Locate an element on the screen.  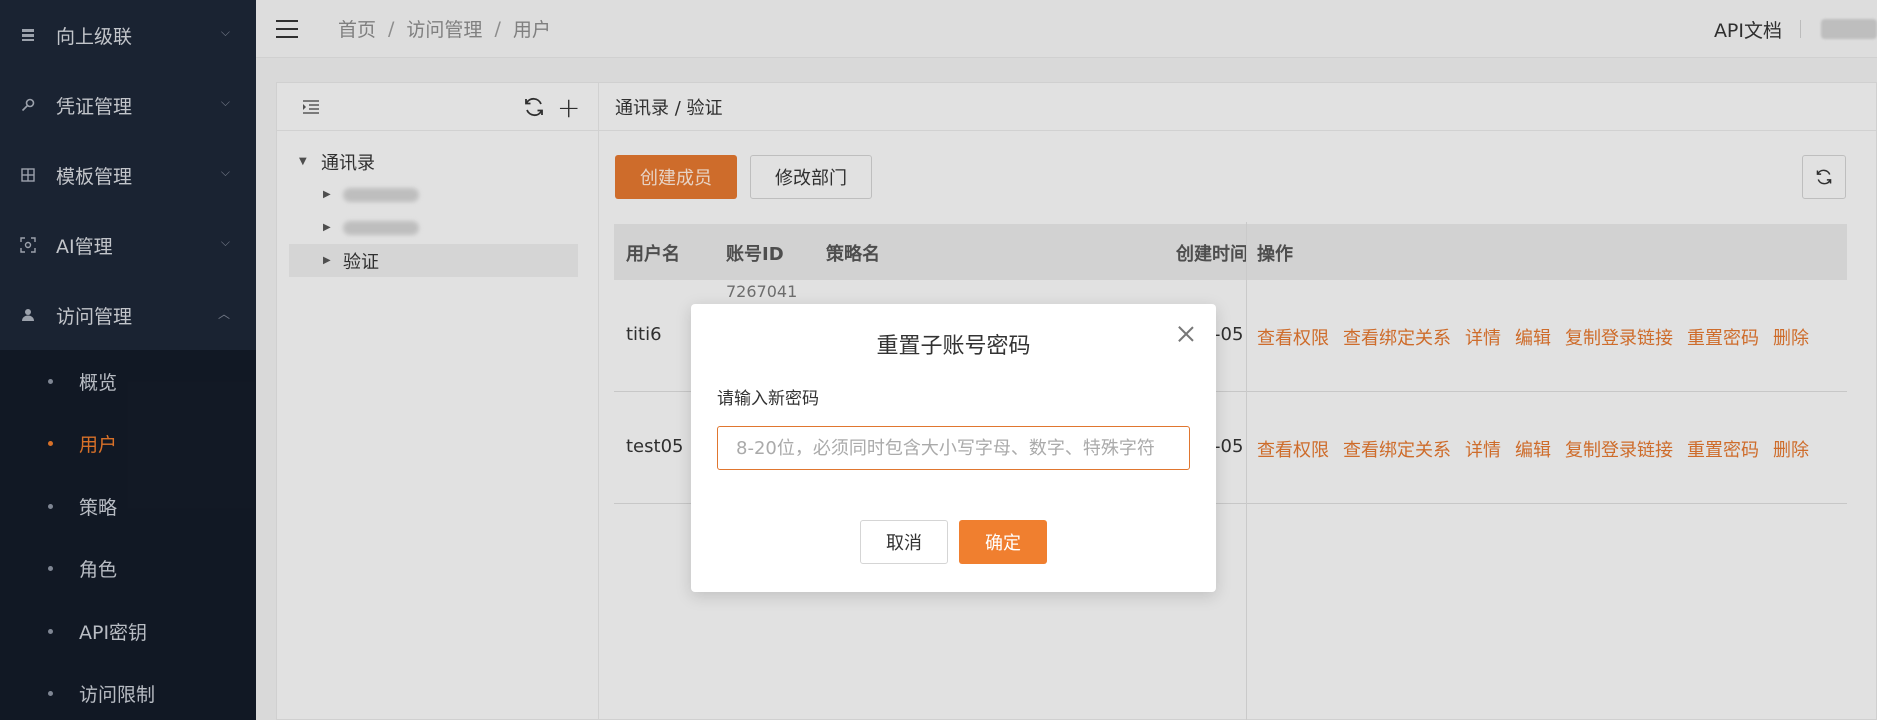
cancel-button: 取消 is located at coordinates (904, 542).